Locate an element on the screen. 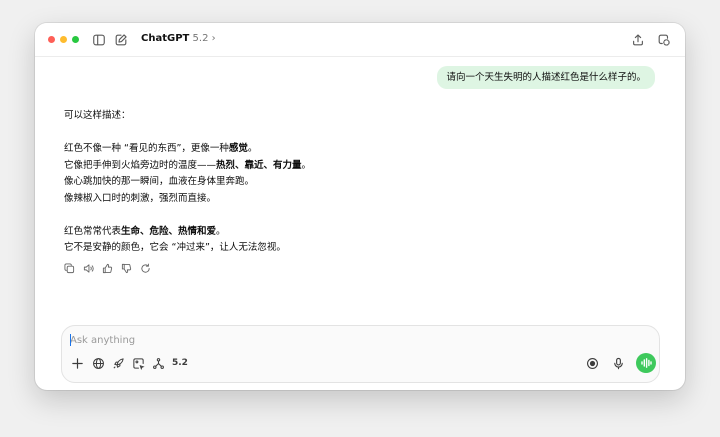 This screenshot has height=437, width=720. assistant-line: 它像把手伸到火焰旁边时的温度——热烈、靠近、有力量。 is located at coordinates (188, 165).